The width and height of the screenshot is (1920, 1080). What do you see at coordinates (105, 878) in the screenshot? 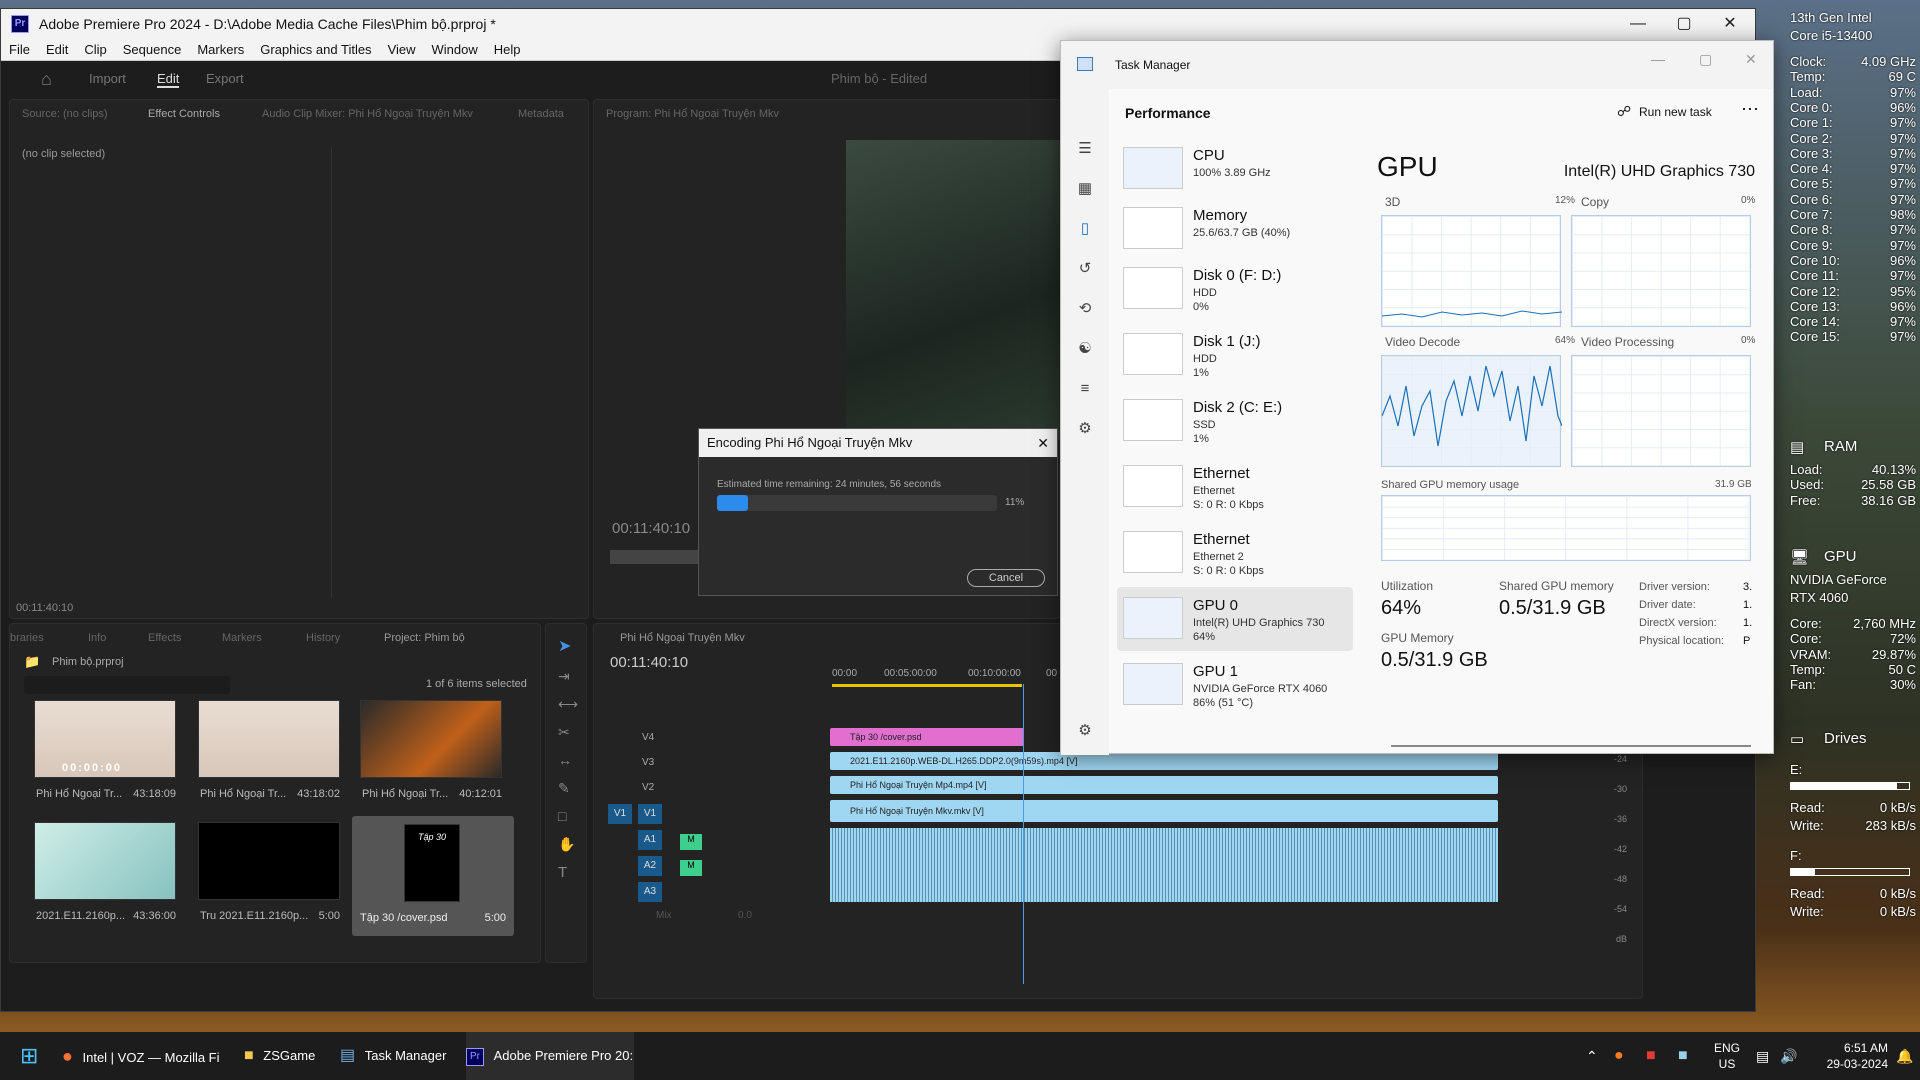
I see `clip-thumb-4: 2021.E11.2160p... 43:36:00` at bounding box center [105, 878].